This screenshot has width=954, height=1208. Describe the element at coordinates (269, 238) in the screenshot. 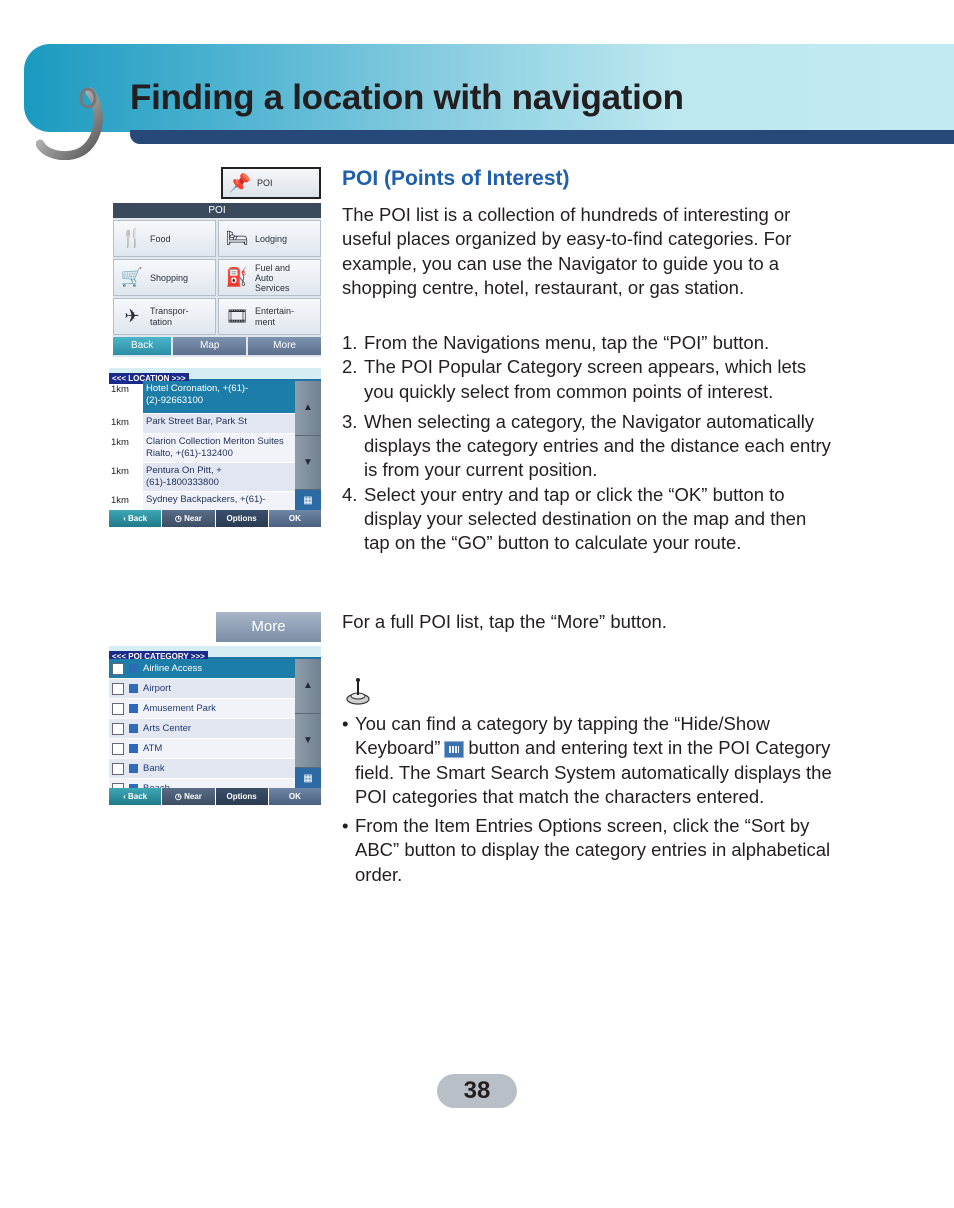

I see `poi-category-lodging: 🛏 Lodging` at that location.